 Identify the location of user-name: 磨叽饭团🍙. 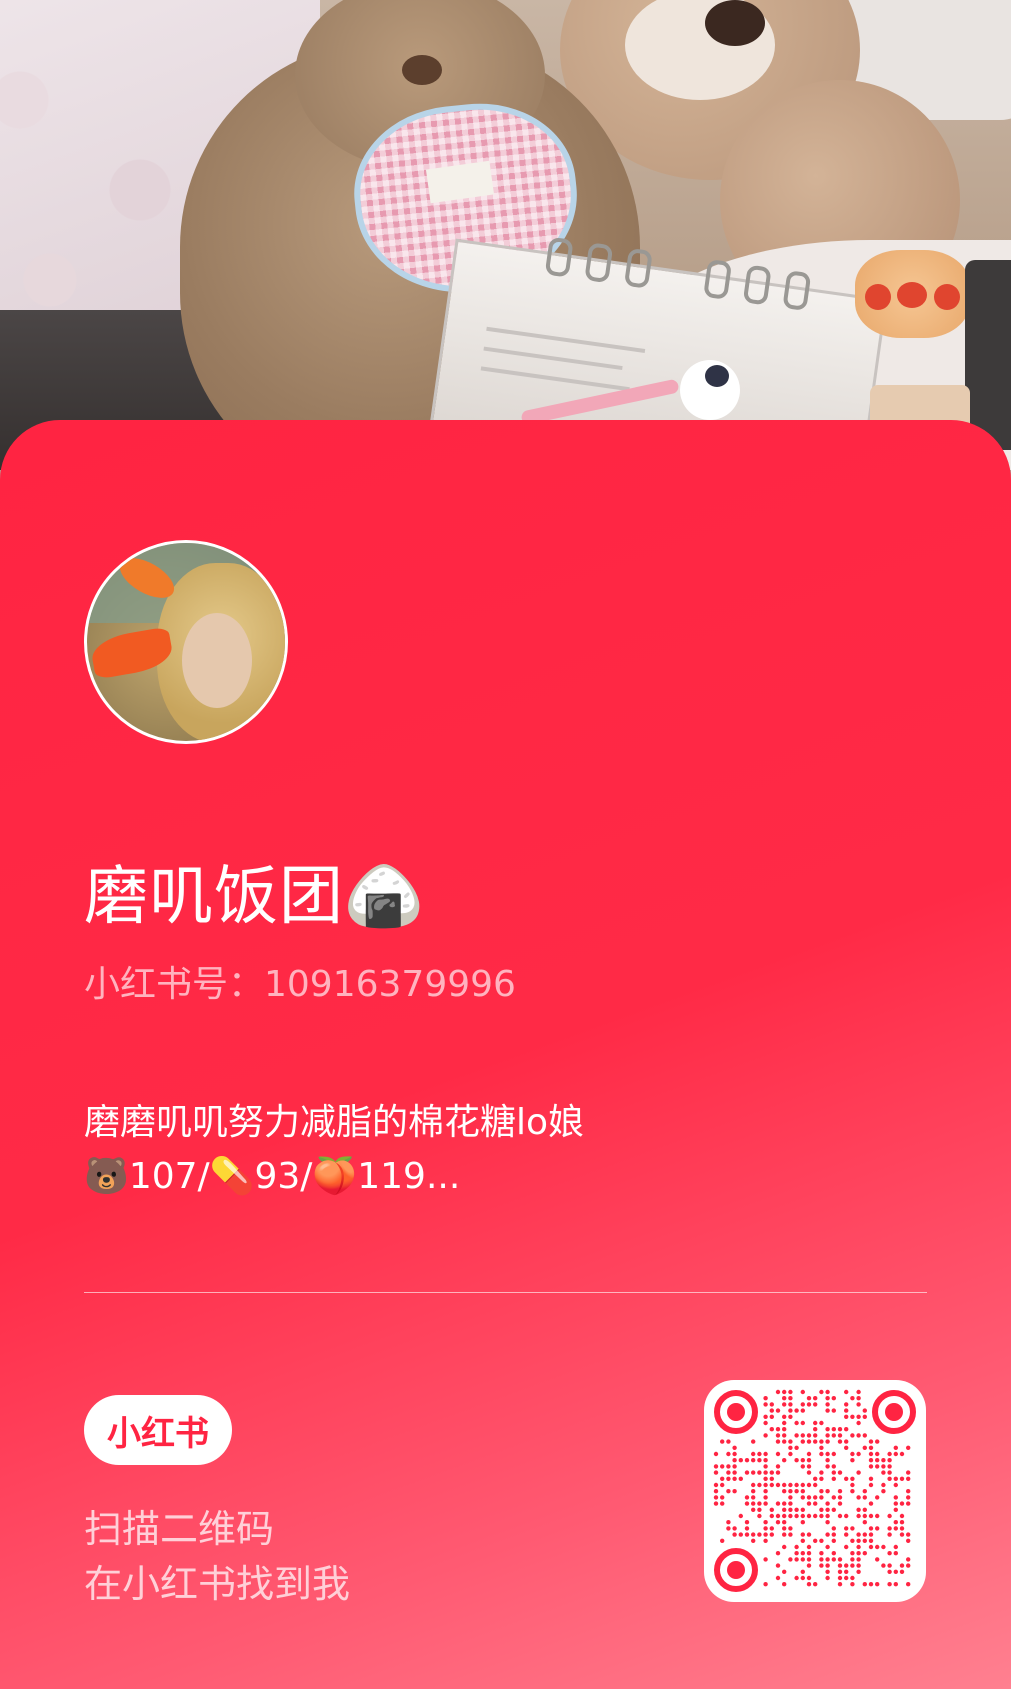
(254, 897).